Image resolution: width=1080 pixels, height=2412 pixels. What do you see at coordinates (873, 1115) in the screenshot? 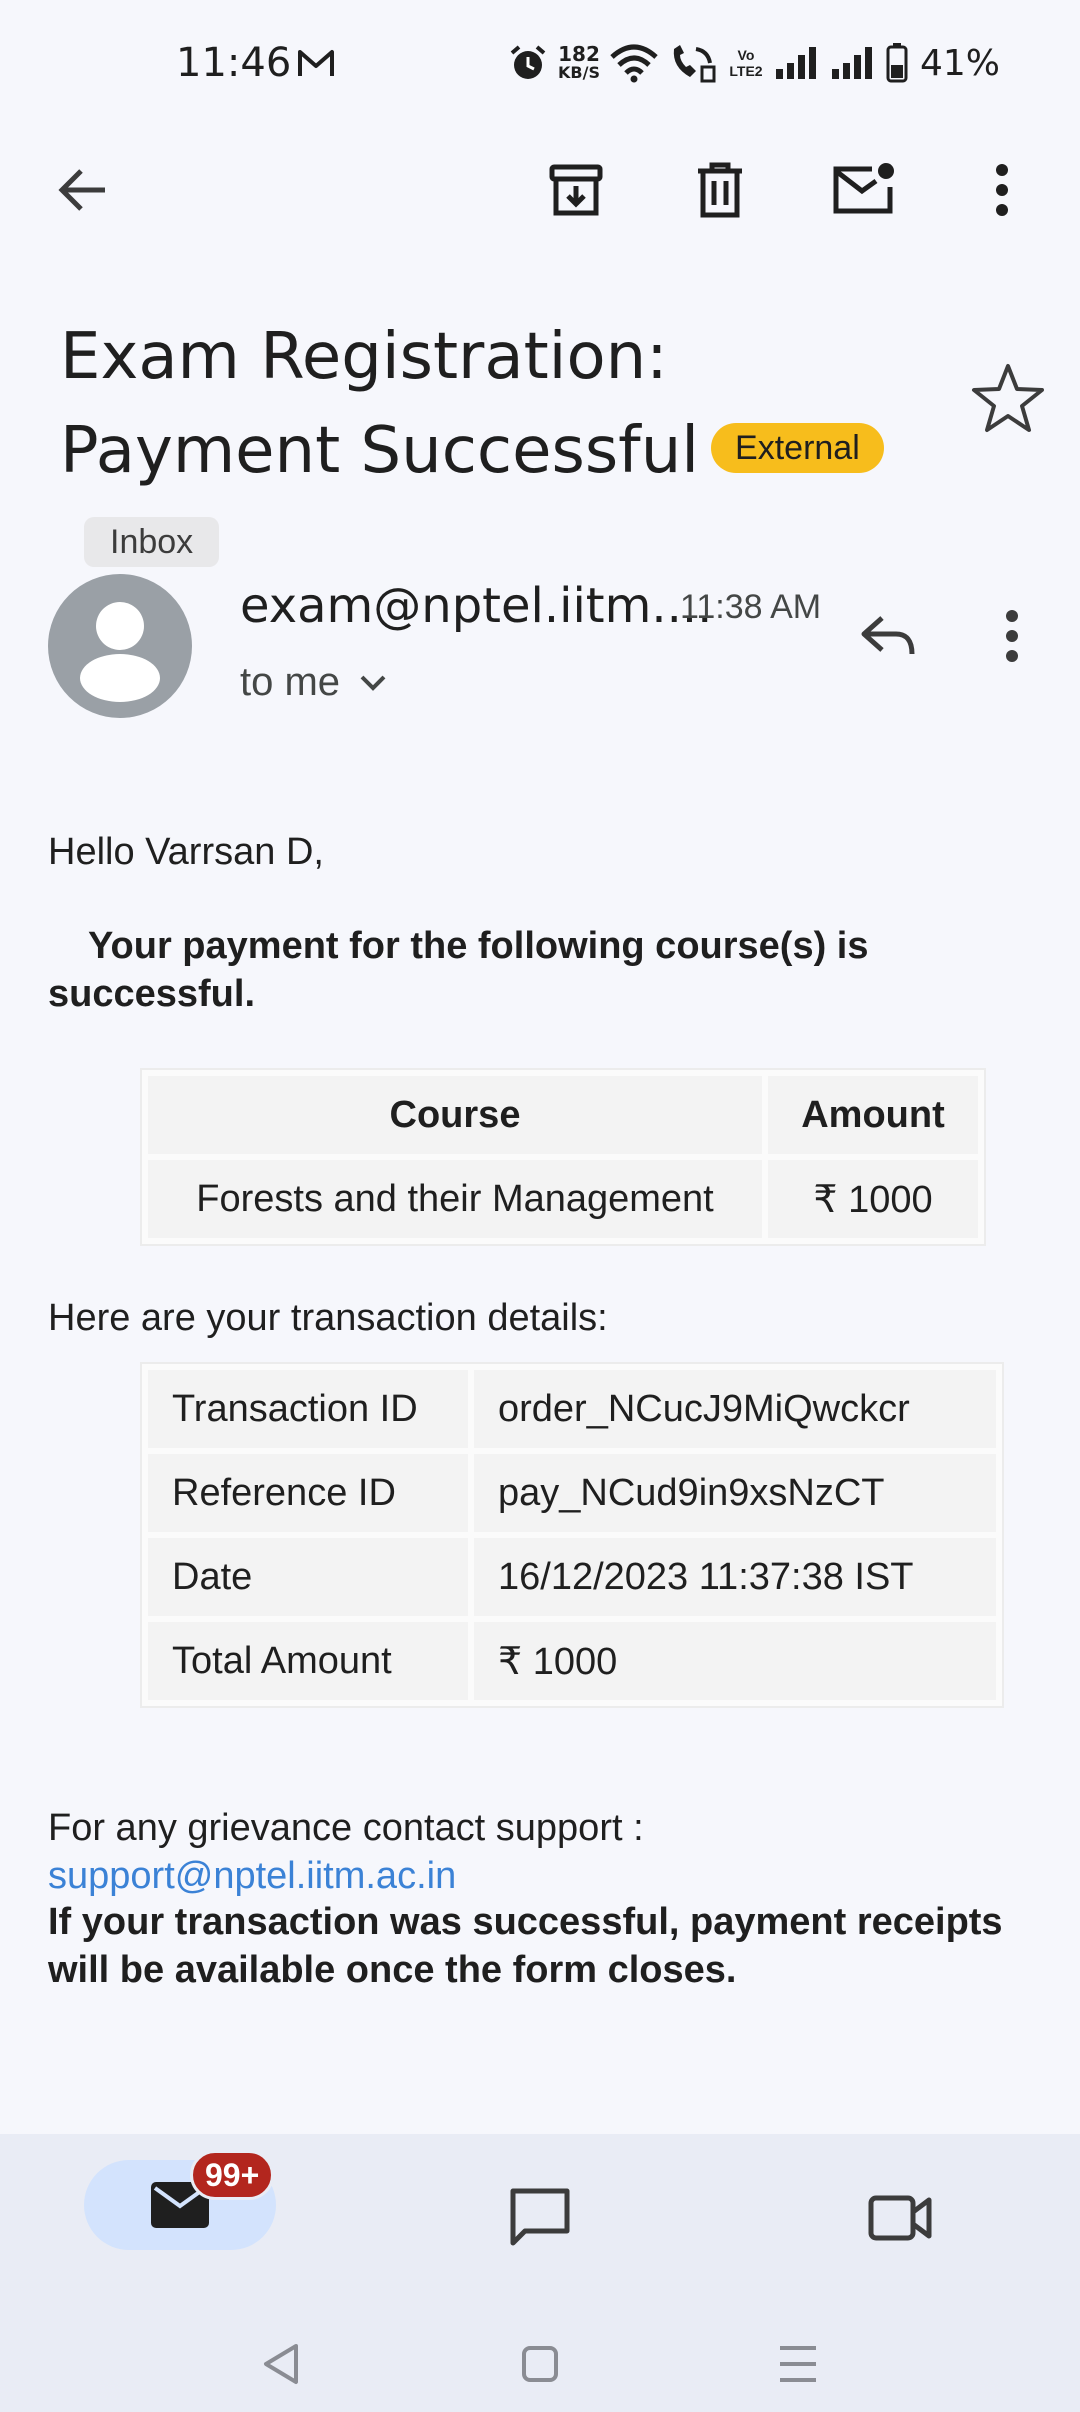
I see `amount-header: Amount` at bounding box center [873, 1115].